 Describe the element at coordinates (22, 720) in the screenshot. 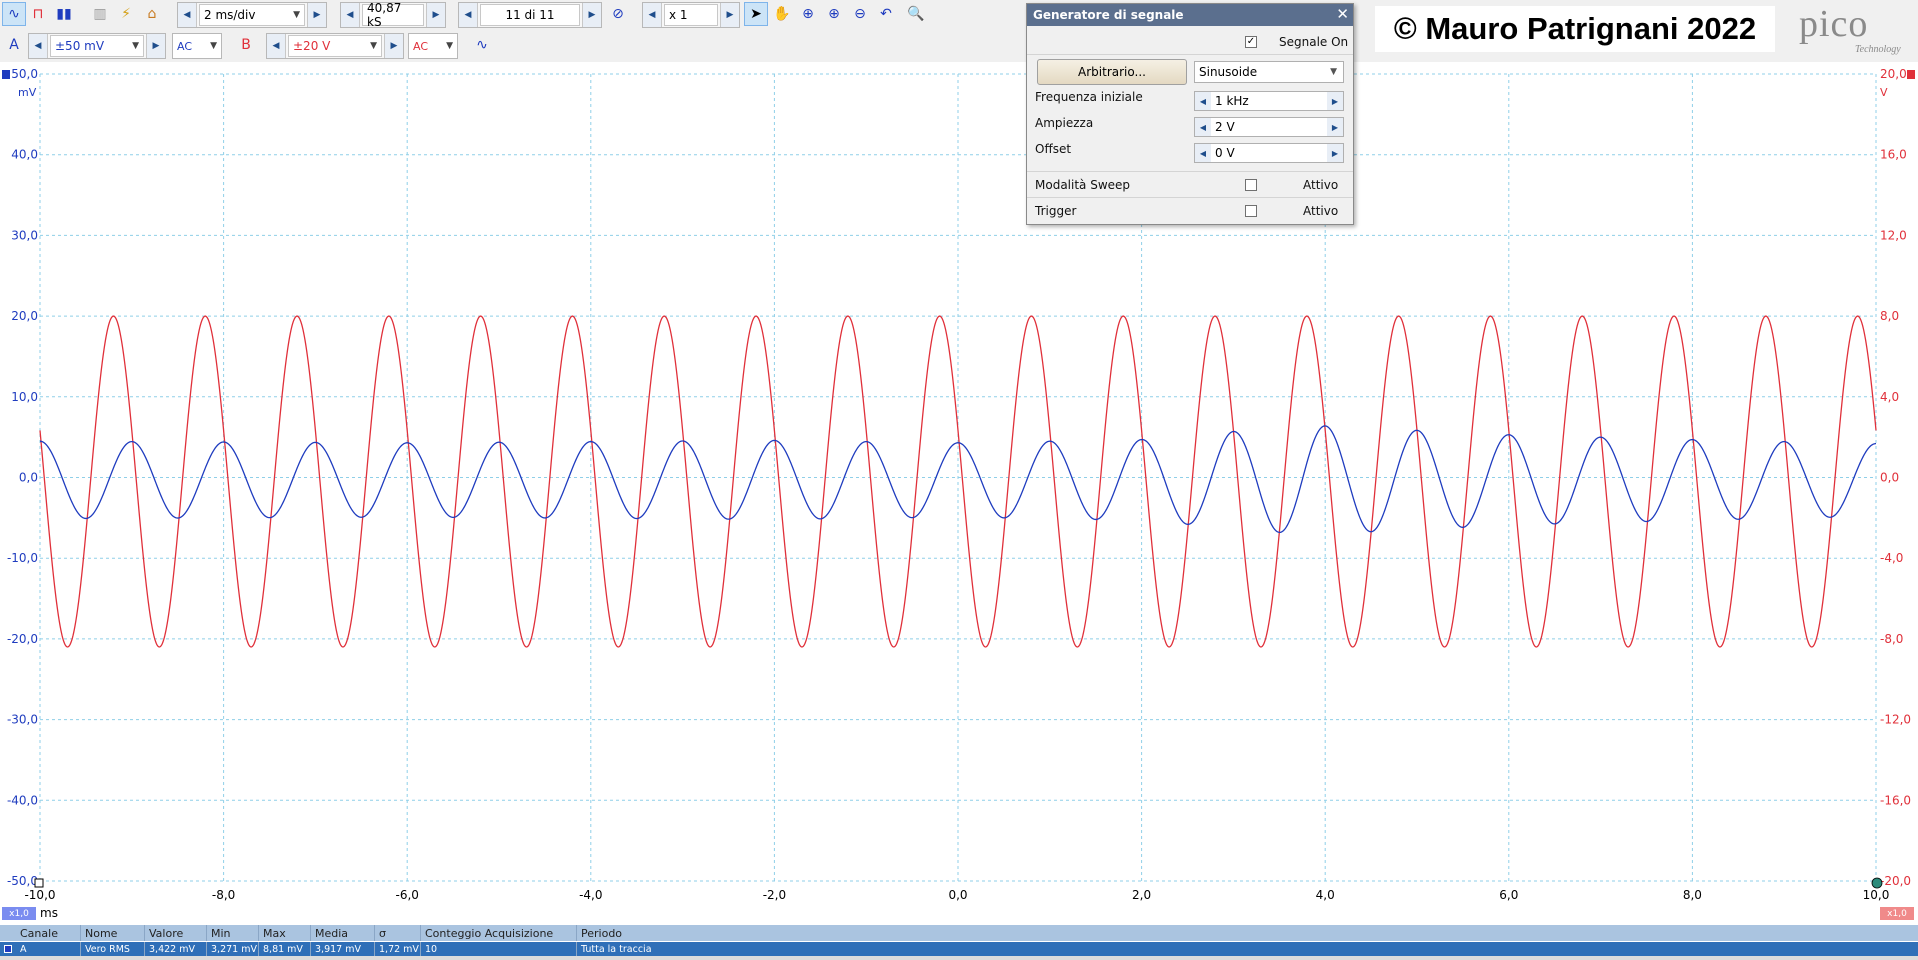

I see `y-left-tick-label: -30,0` at that location.